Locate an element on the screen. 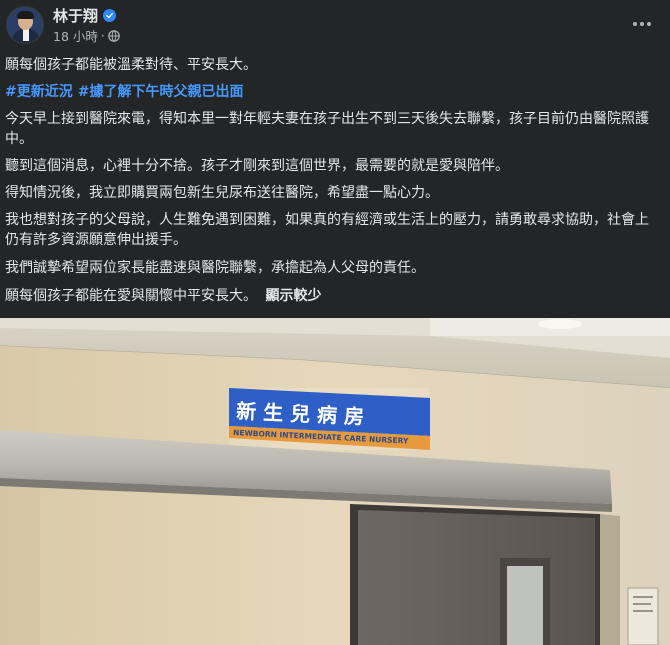  hashtag-link: #更新近況 is located at coordinates (39, 92).